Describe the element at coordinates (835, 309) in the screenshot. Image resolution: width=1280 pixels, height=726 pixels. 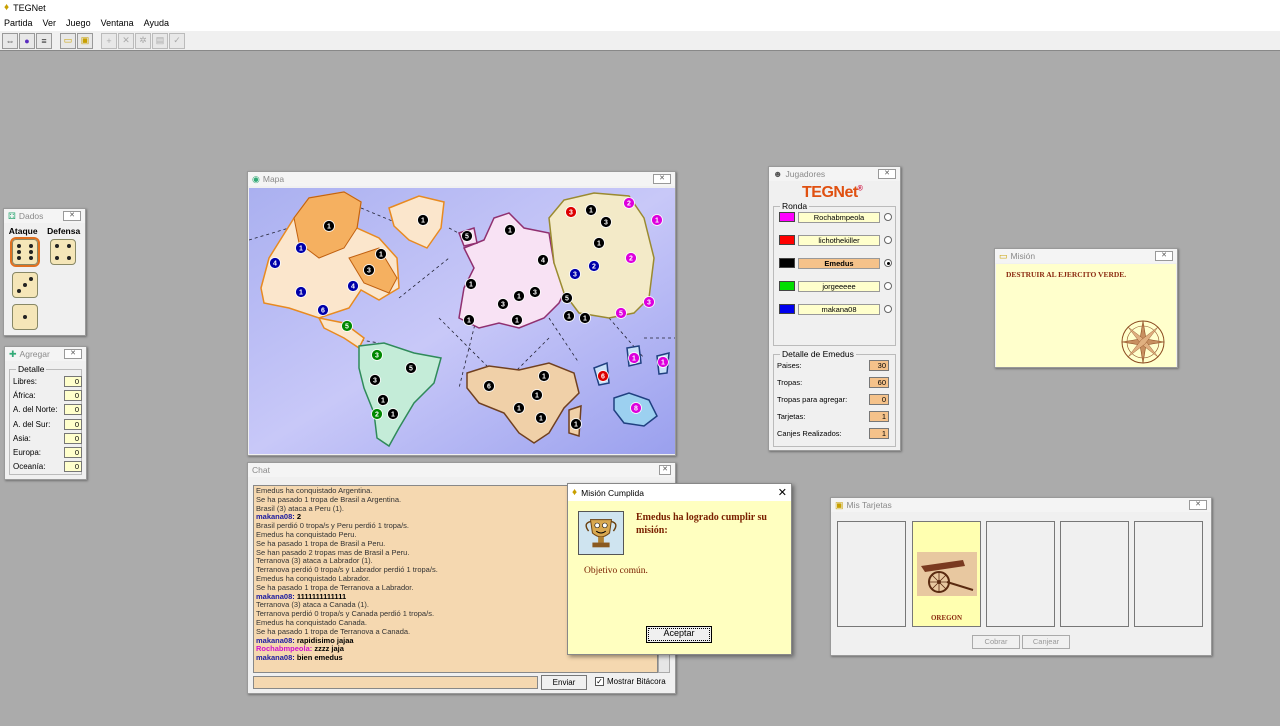
I see `player-row: makana08` at that location.